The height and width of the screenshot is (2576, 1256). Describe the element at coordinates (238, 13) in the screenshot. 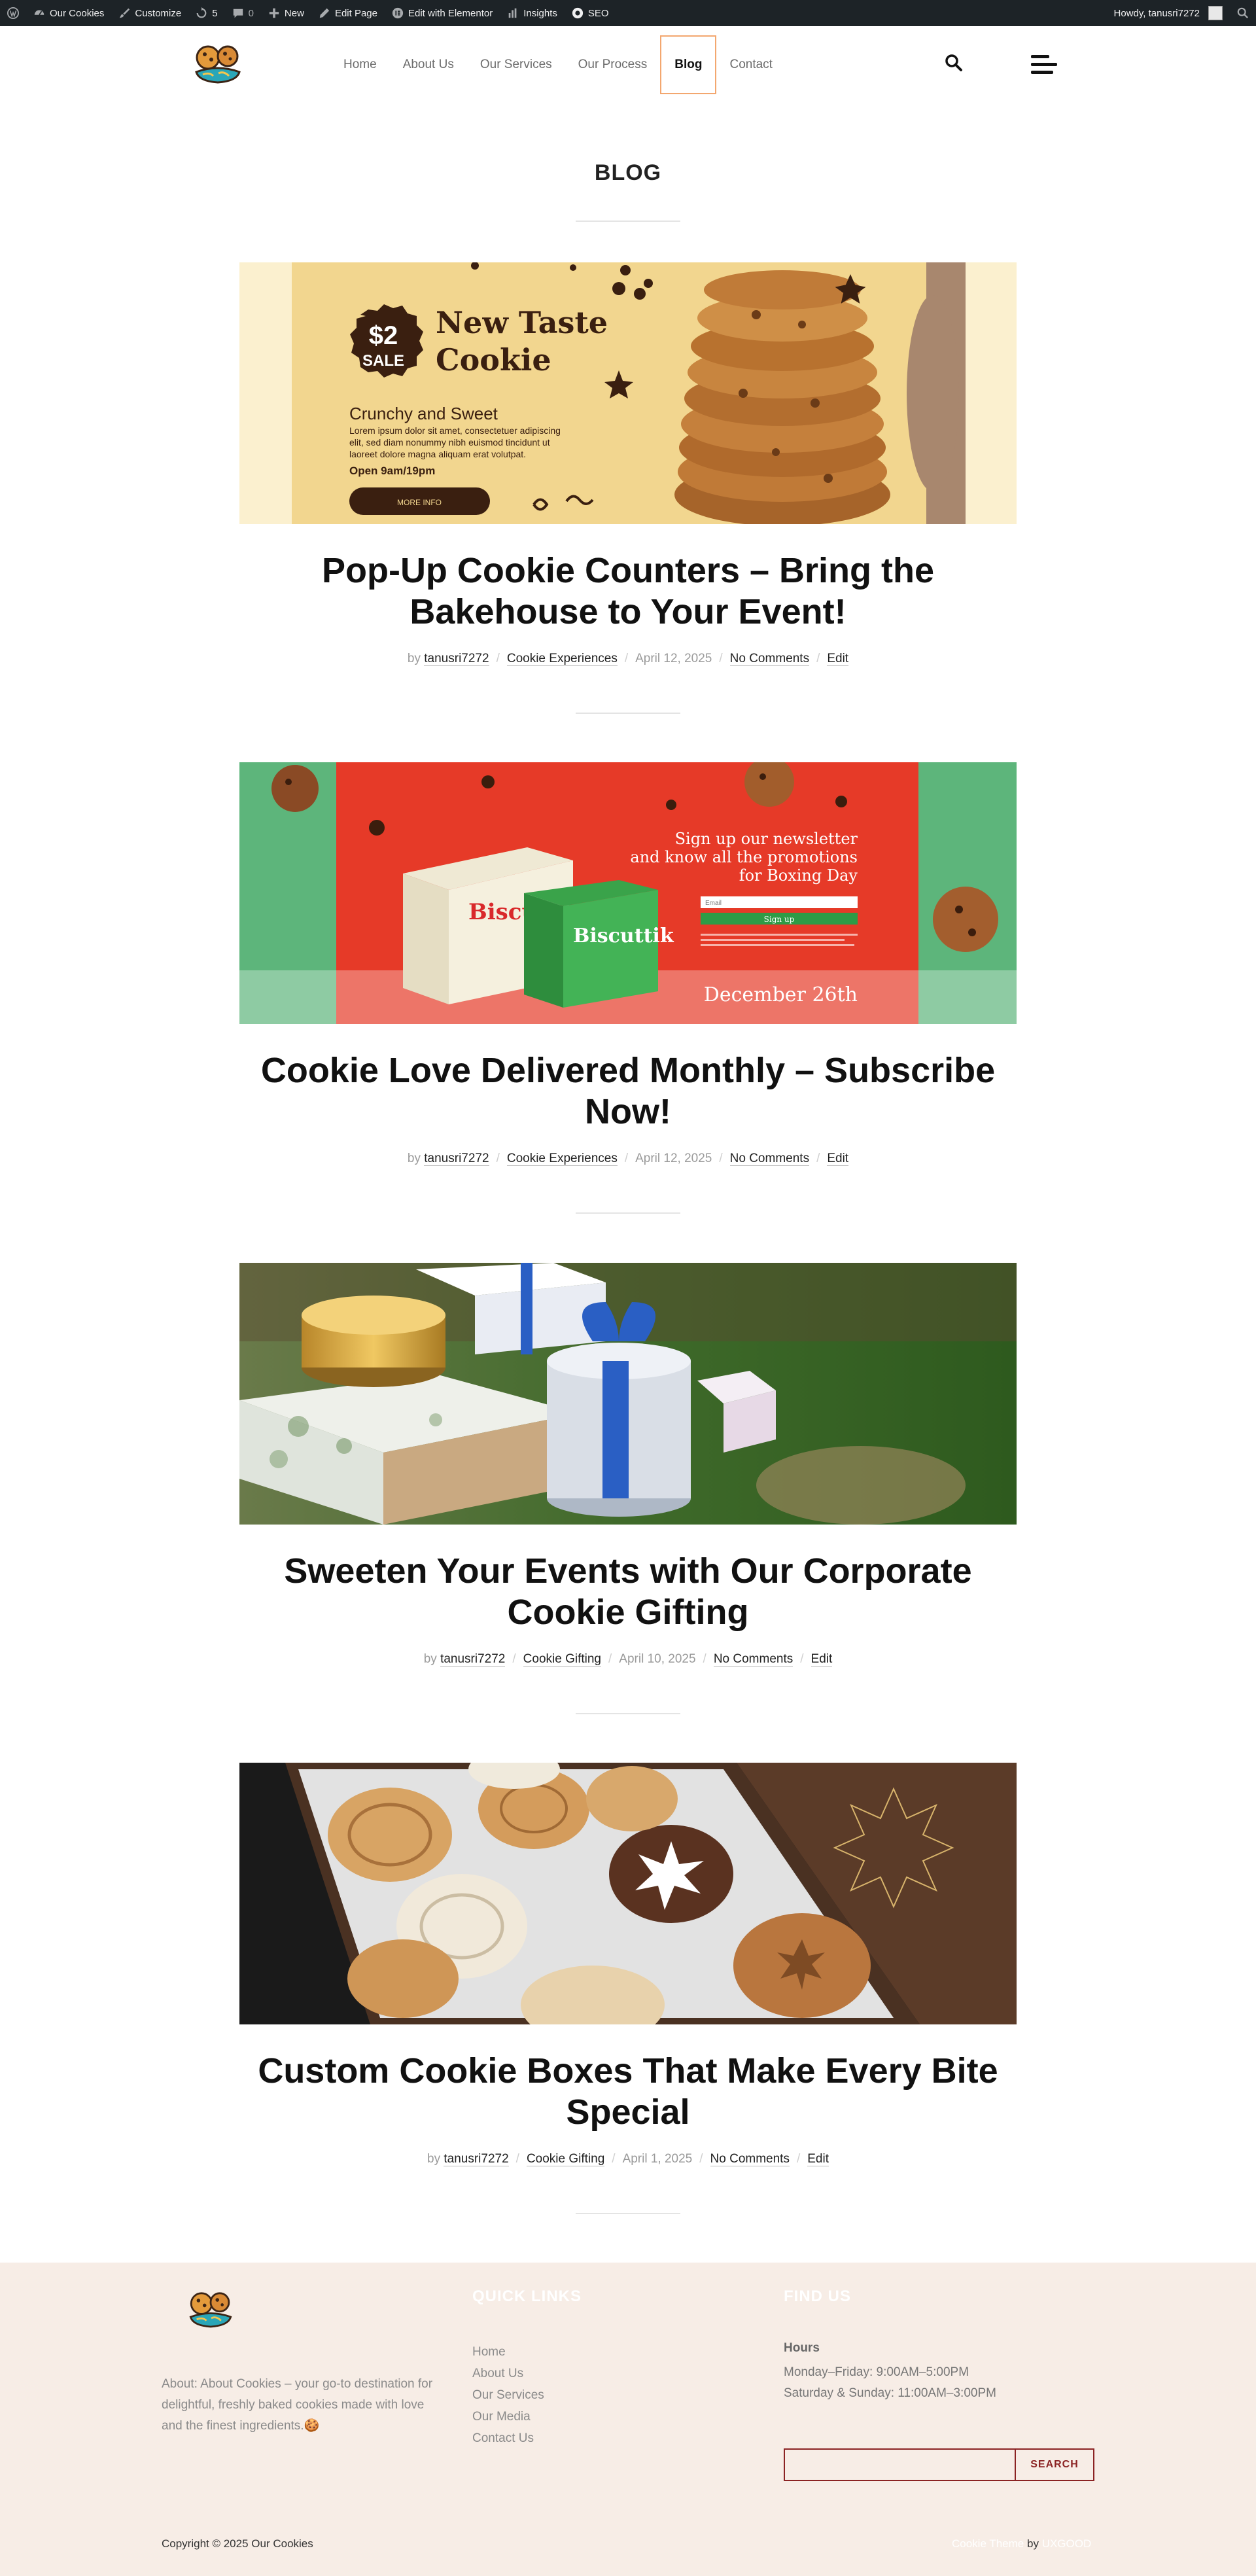

I see `comment-icon` at that location.